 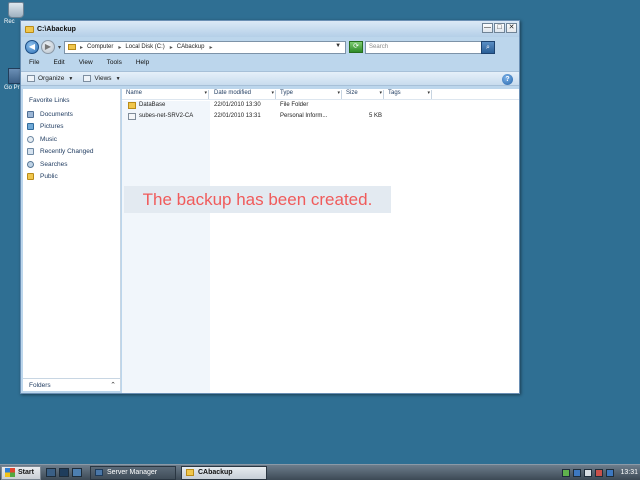 I want to click on breadcrumb-local-disk: Local Disk (C:), so click(x=144, y=47).